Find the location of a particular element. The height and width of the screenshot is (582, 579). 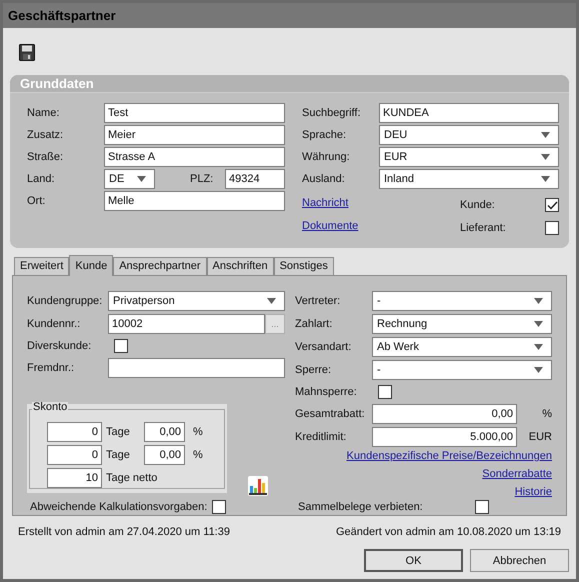

field-label: Währung: is located at coordinates (326, 157).